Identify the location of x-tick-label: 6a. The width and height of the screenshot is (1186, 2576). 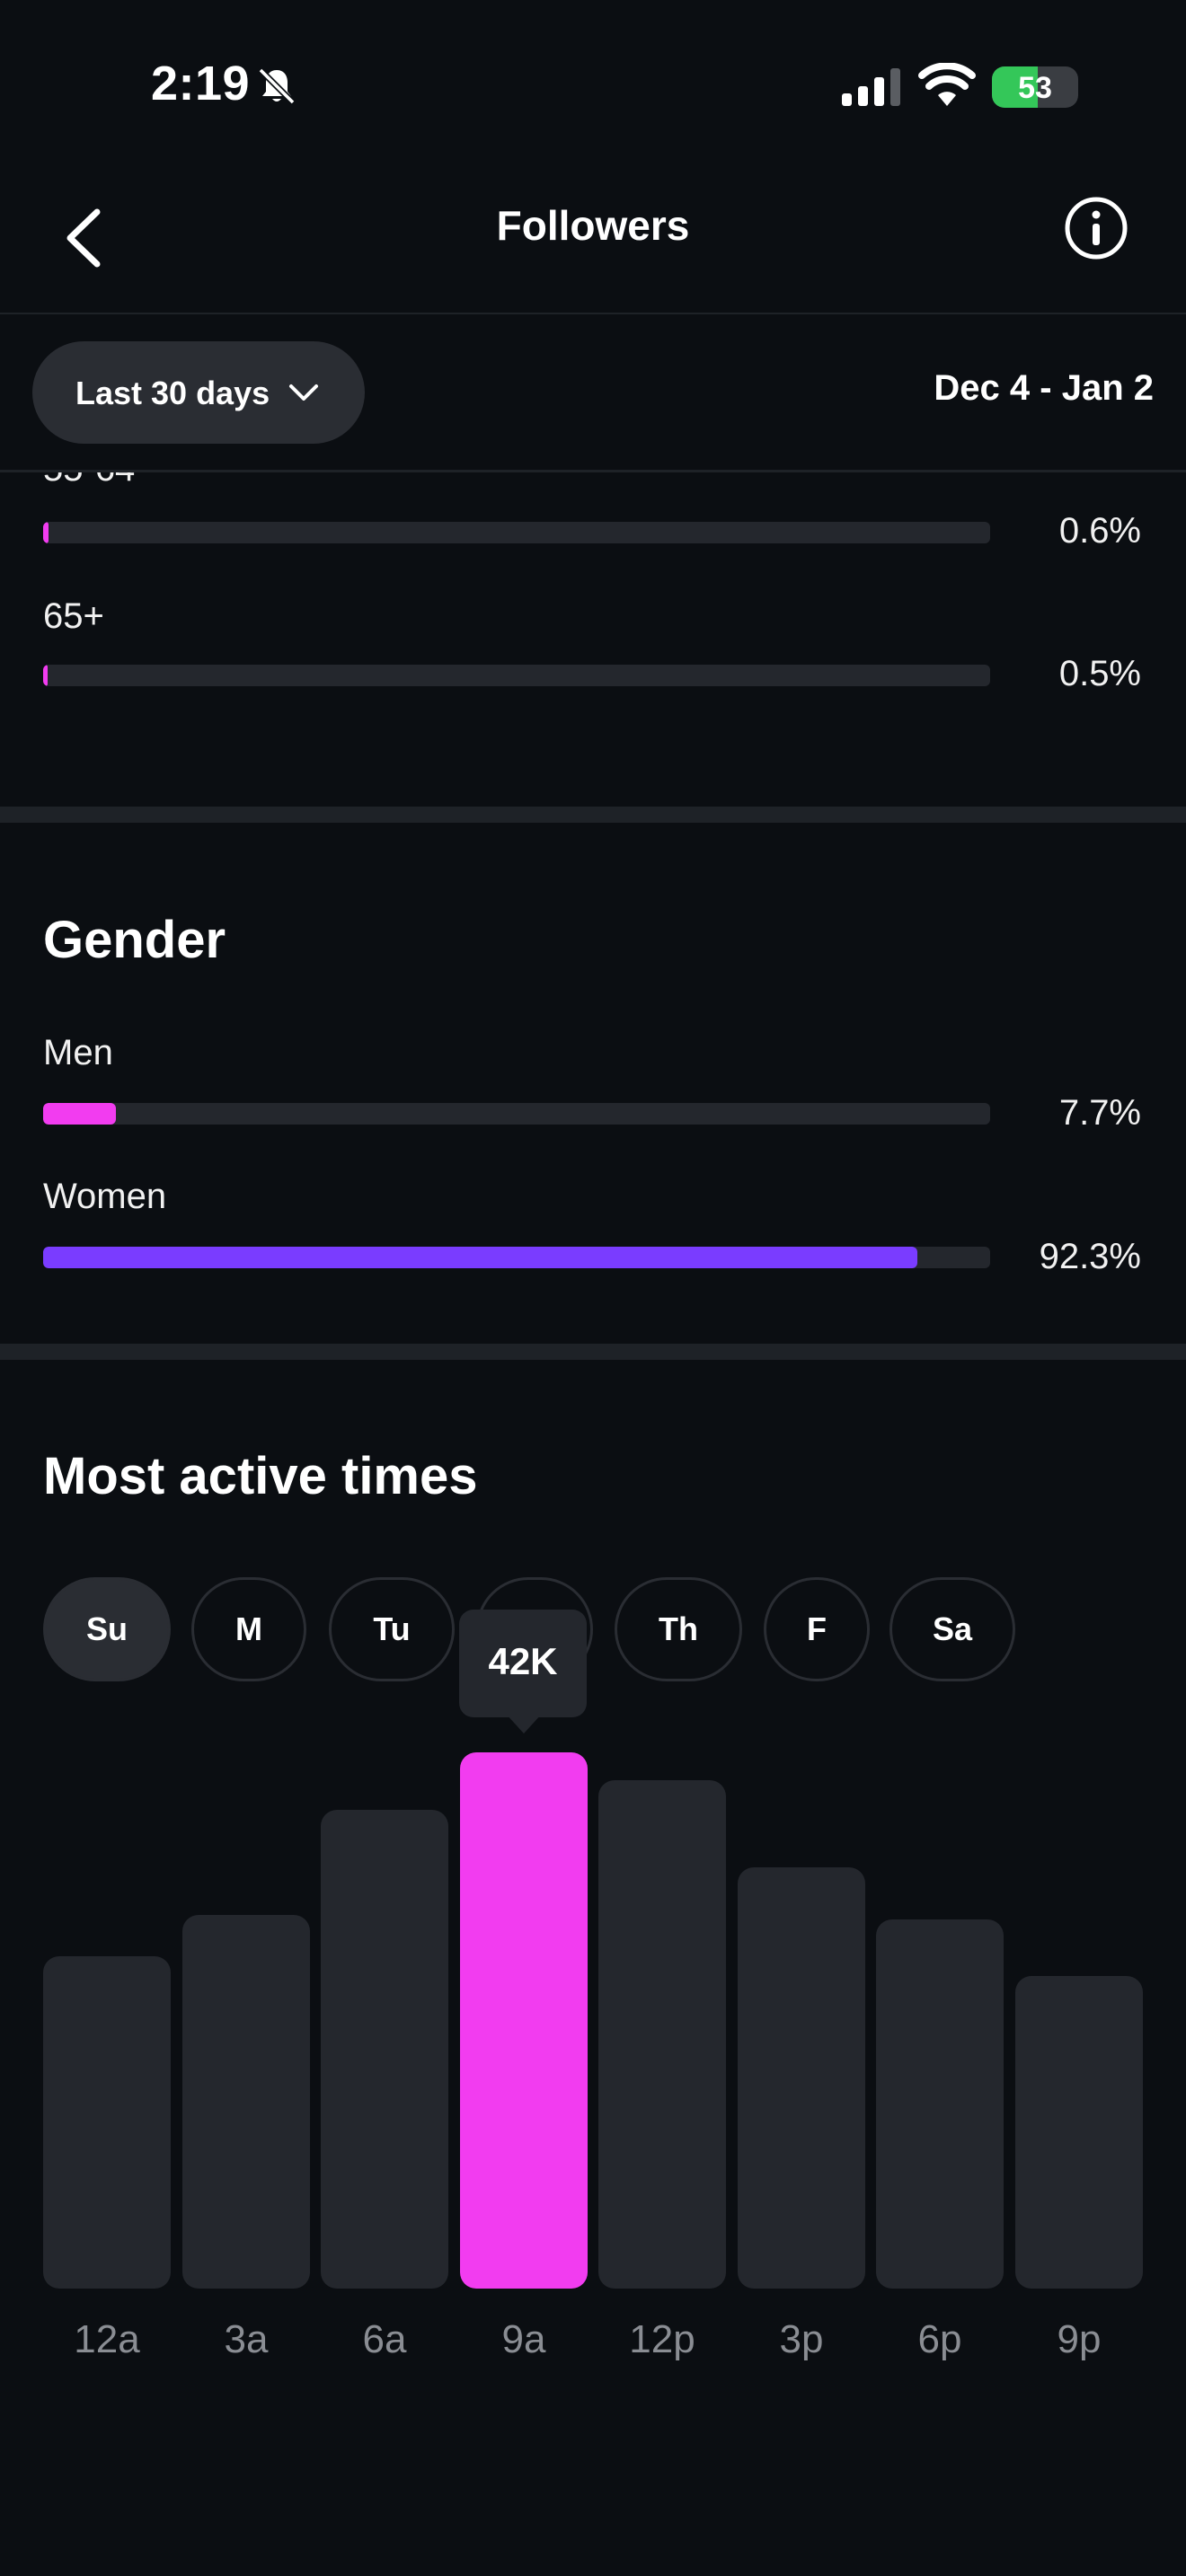
(384, 2339).